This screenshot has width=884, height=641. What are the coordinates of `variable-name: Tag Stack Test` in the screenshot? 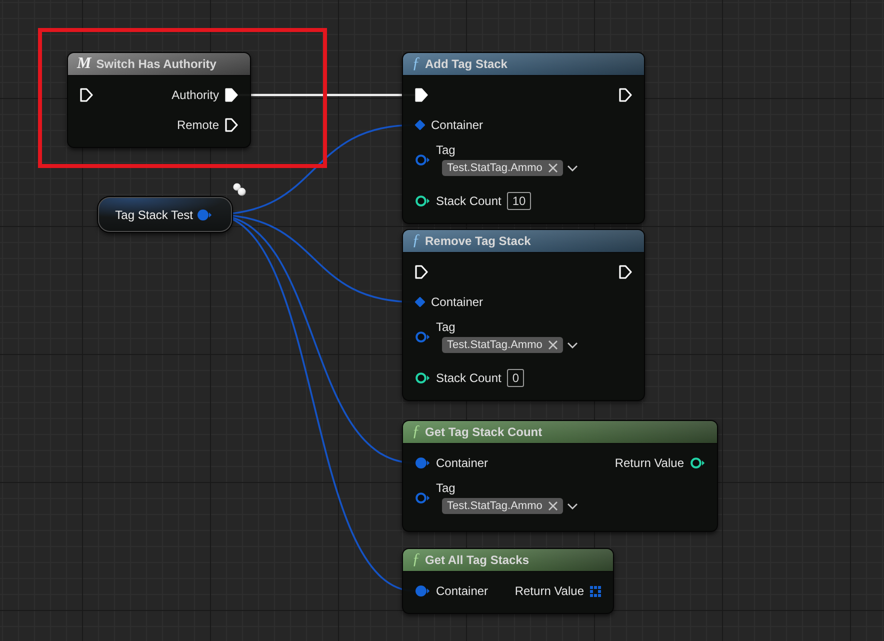 It's located at (154, 215).